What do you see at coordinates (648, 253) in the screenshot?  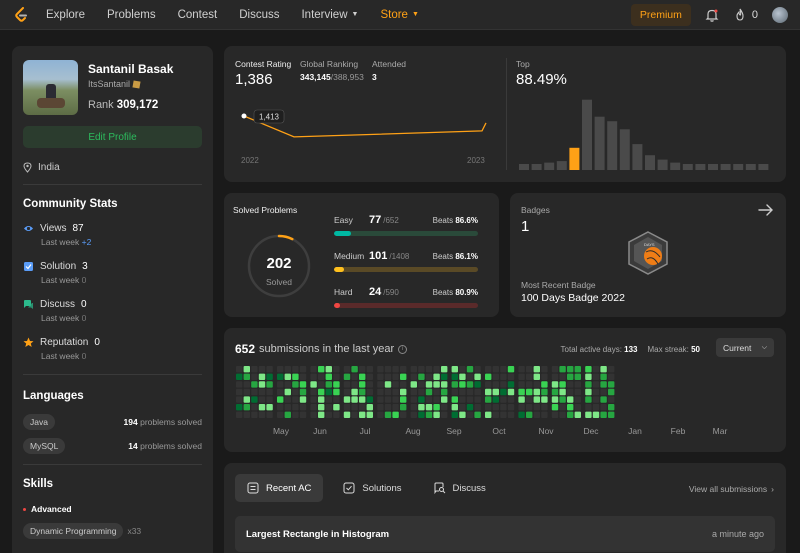 I see `badge-100-days-icon: DAYS` at bounding box center [648, 253].